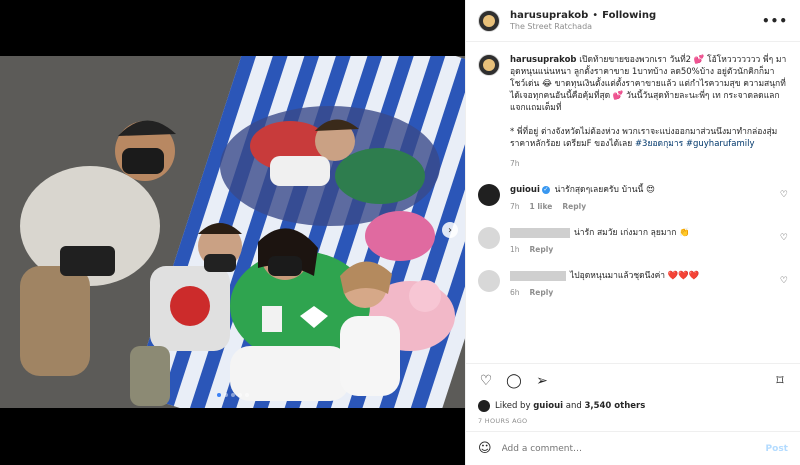 This screenshot has height=465, width=800. What do you see at coordinates (541, 206) in the screenshot?
I see `comment-likes: 1 like` at bounding box center [541, 206].